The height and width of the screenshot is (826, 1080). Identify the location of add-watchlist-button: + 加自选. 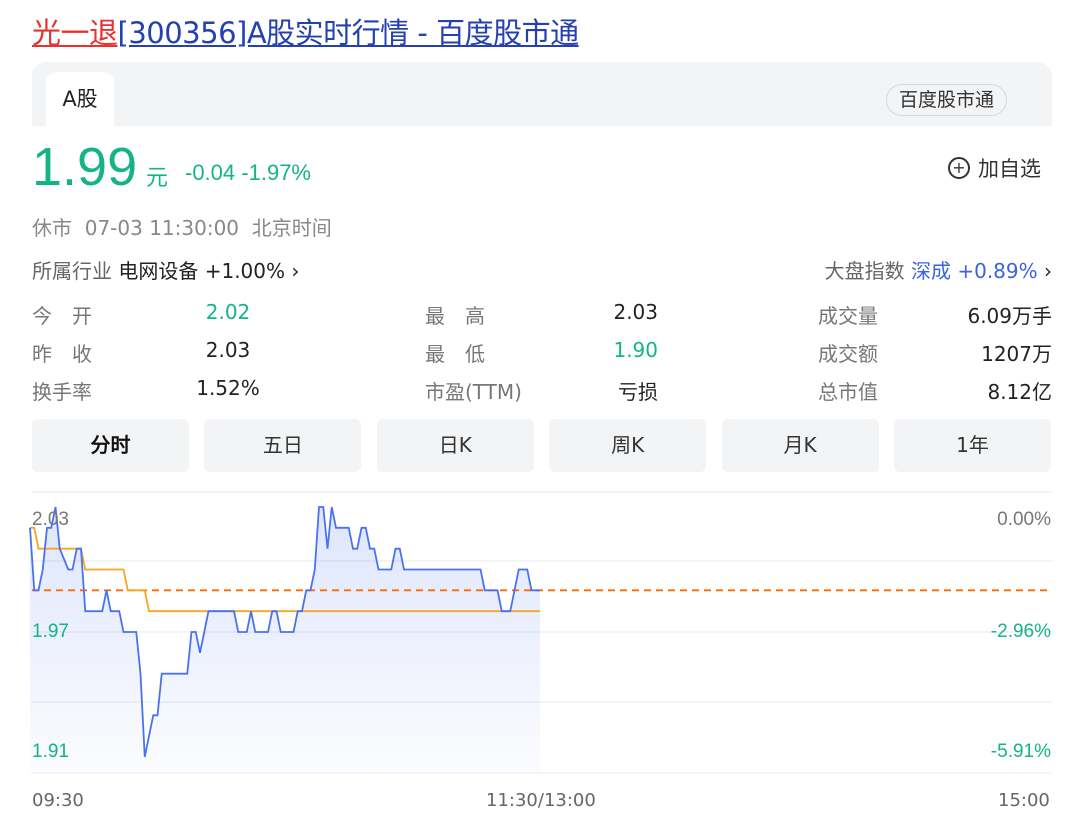
(994, 168).